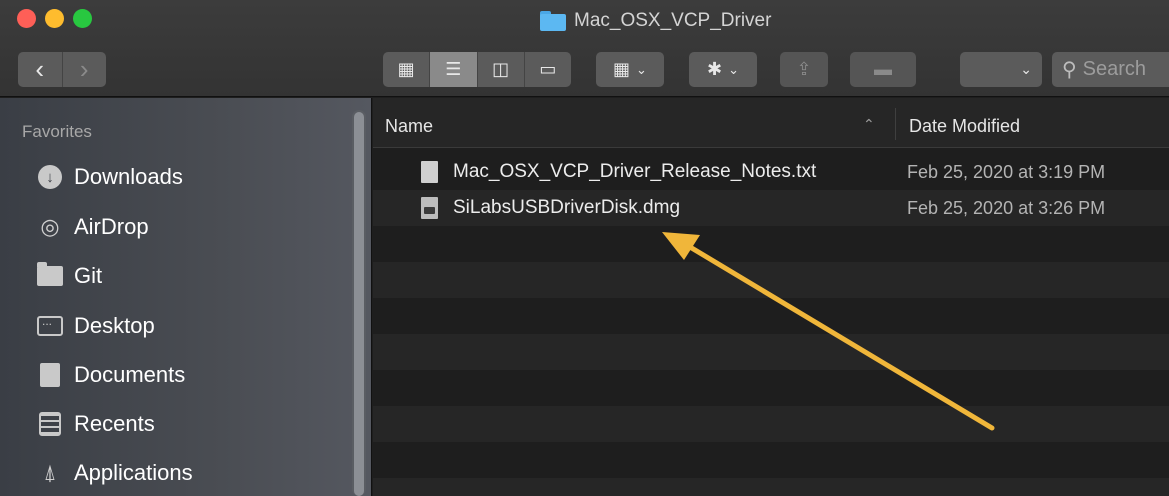 The height and width of the screenshot is (496, 1169). Describe the element at coordinates (964, 126) in the screenshot. I see `column-header-date-modified: Date Modified` at that location.